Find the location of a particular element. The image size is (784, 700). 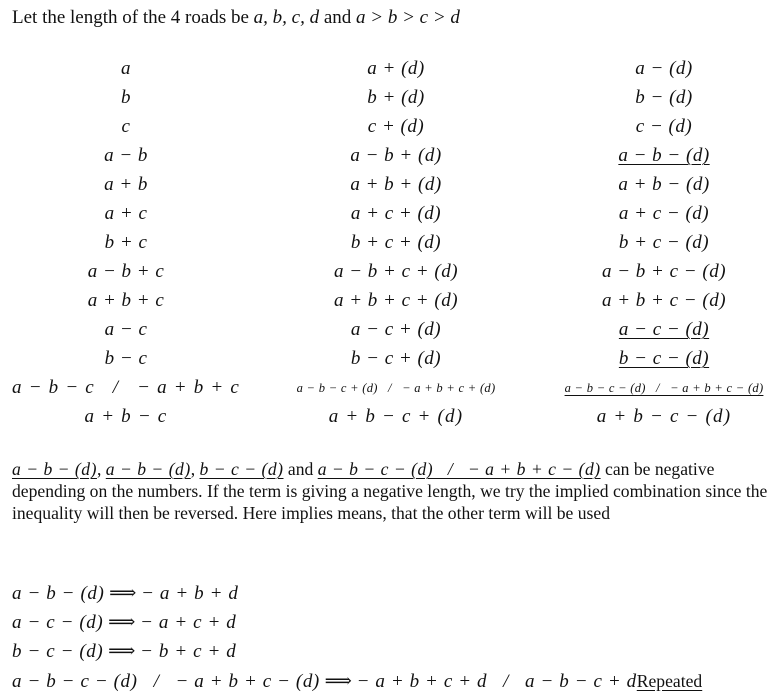

implication-rhs: − a + b + c + d / a − b − c + d is located at coordinates (496, 681).